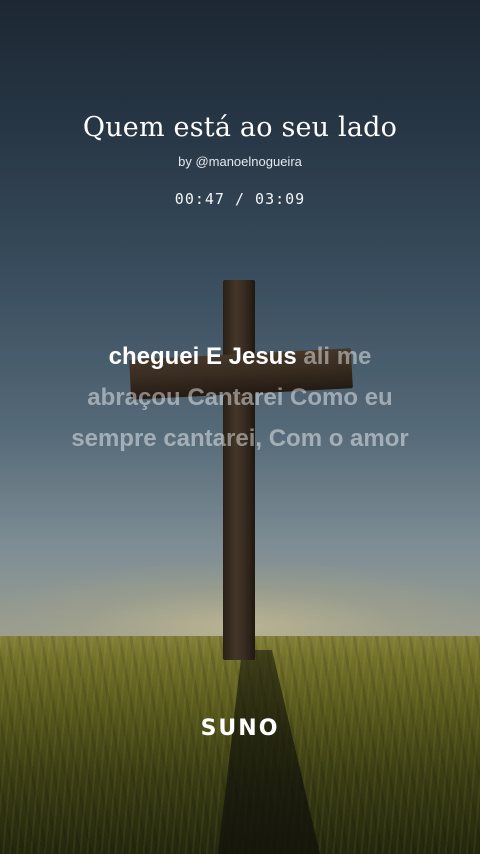 The width and height of the screenshot is (480, 854). I want to click on lyric-line-1: cheguei E Jesus ali me, so click(240, 356).